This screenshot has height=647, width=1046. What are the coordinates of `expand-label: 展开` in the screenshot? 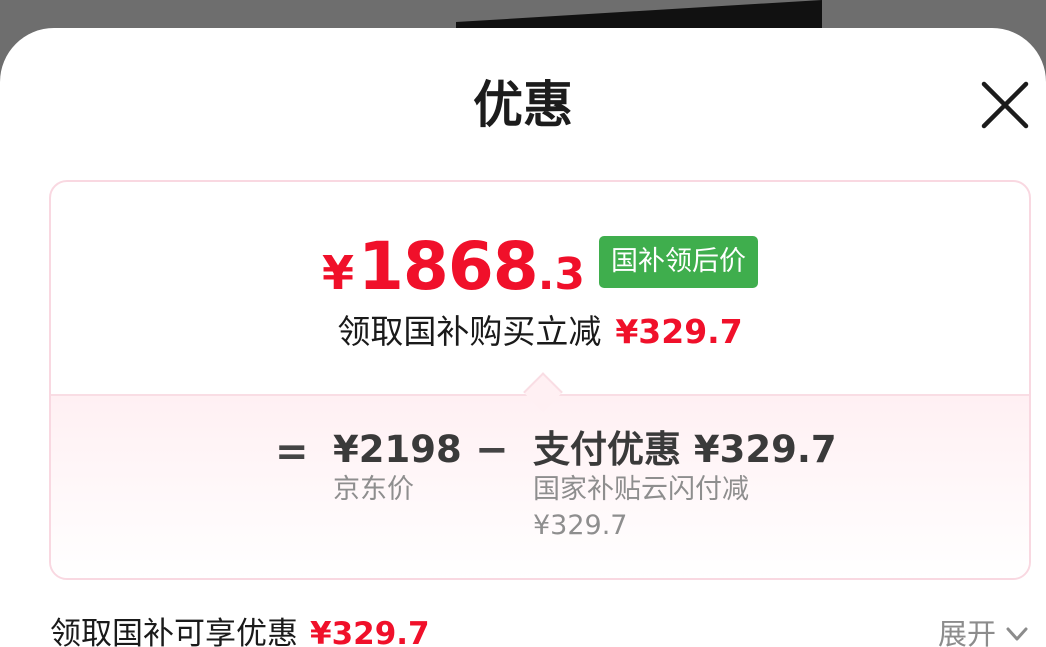 It's located at (966, 632).